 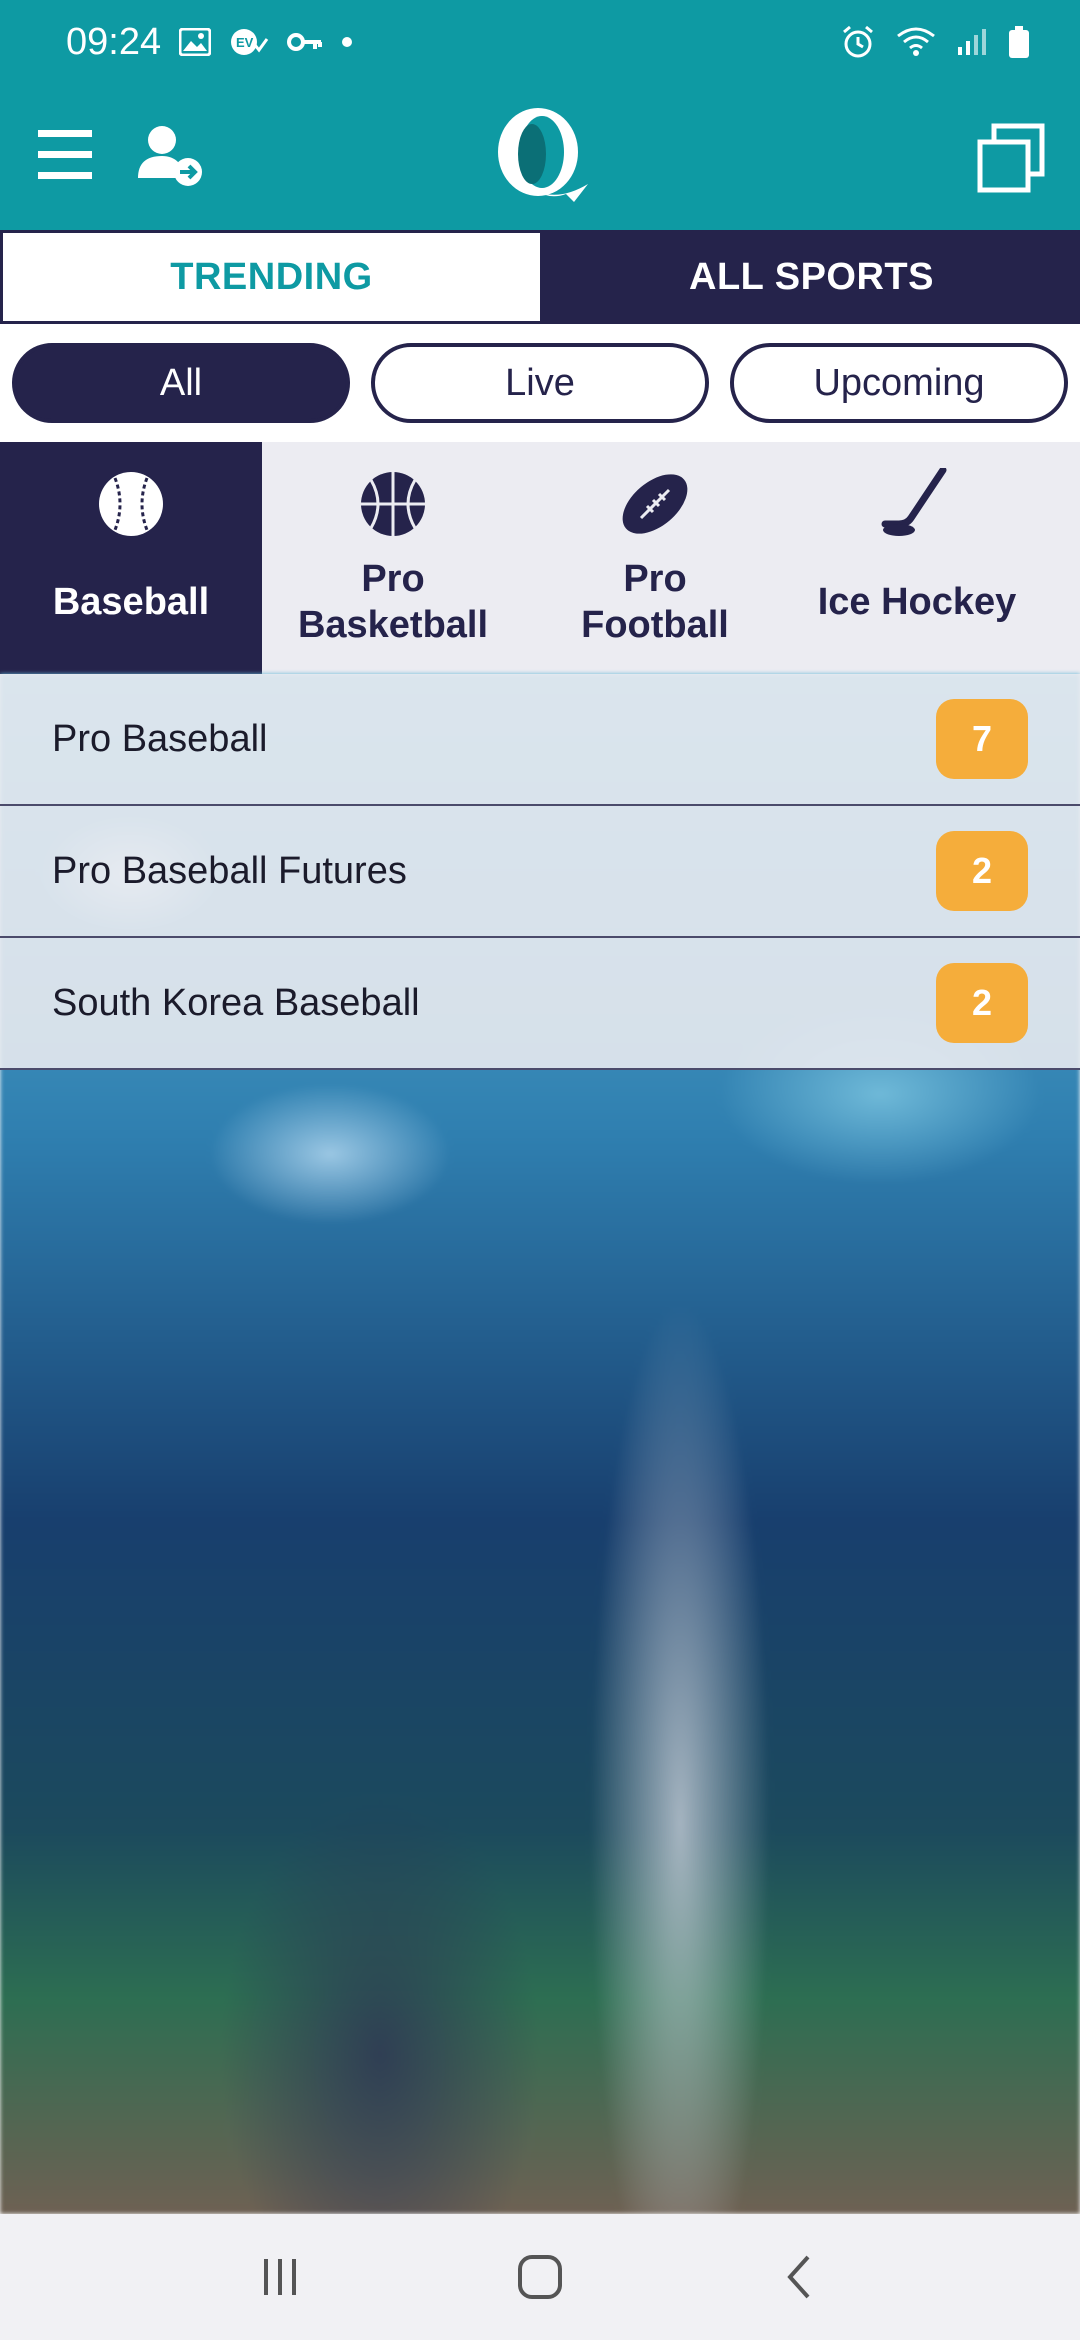 What do you see at coordinates (195, 42) in the screenshot?
I see `image-icon` at bounding box center [195, 42].